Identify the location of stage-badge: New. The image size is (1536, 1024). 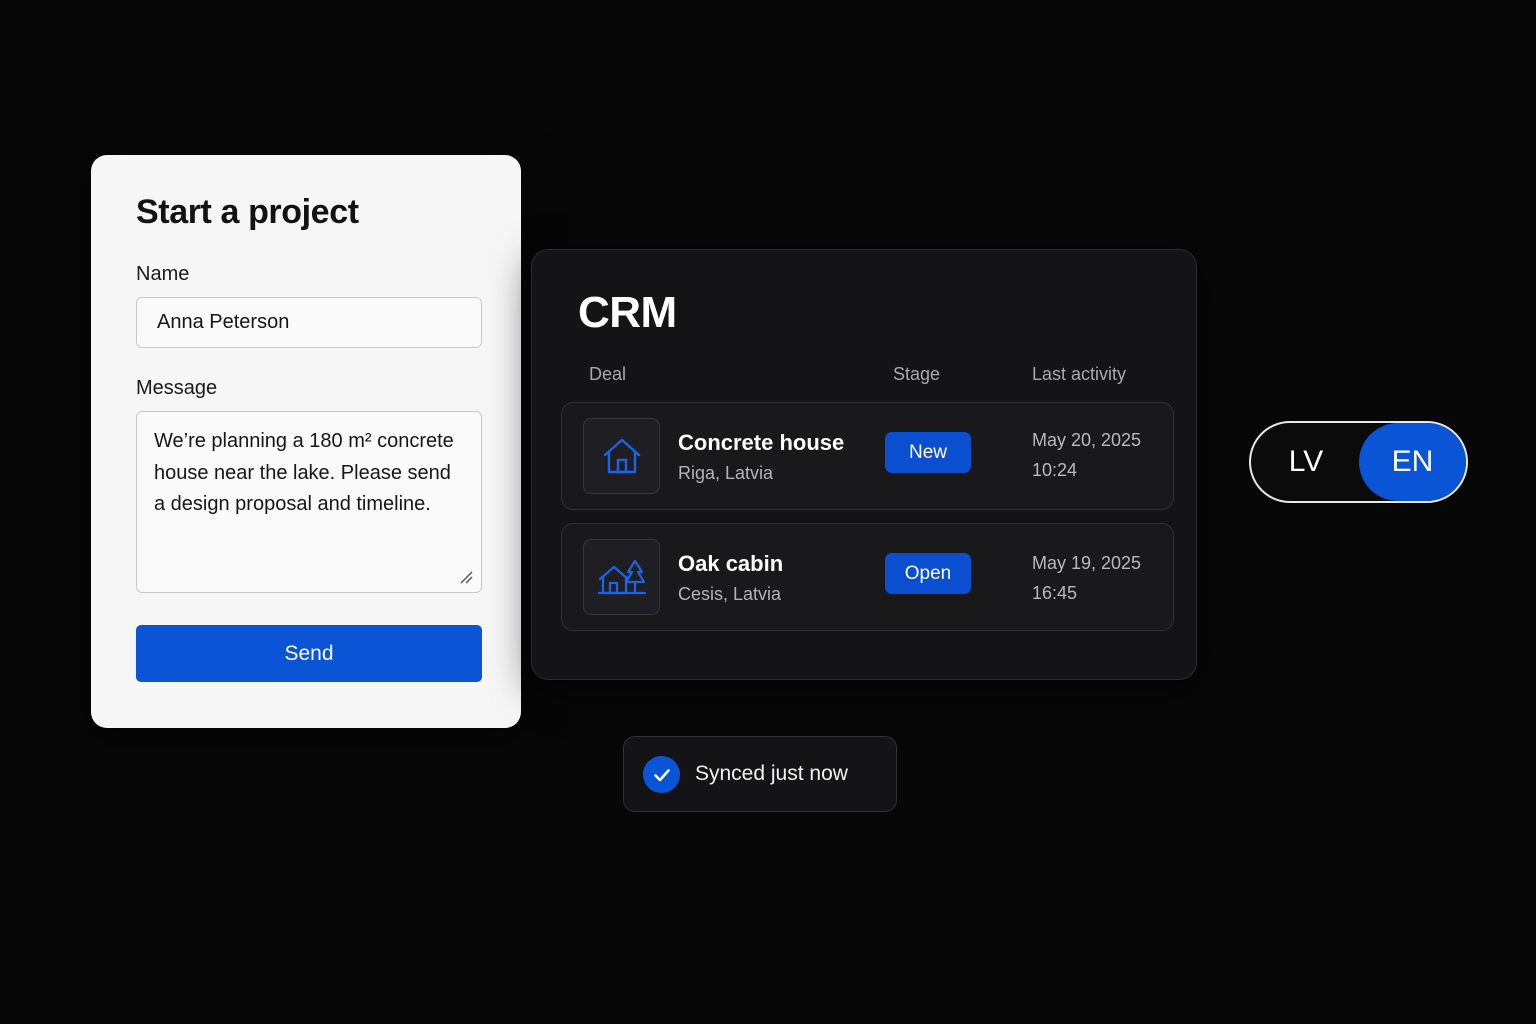
(928, 452).